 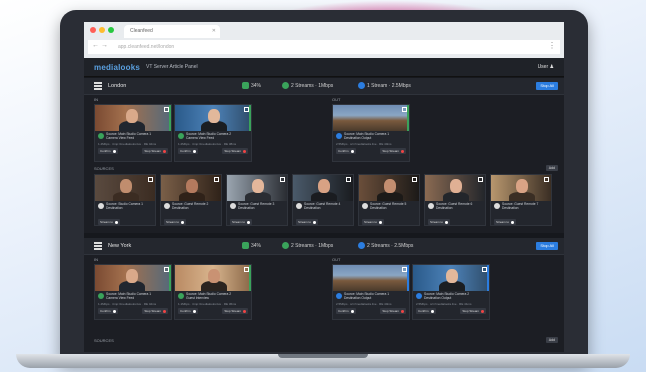 I want to click on cpu-stat: 34%, so click(x=251, y=246).